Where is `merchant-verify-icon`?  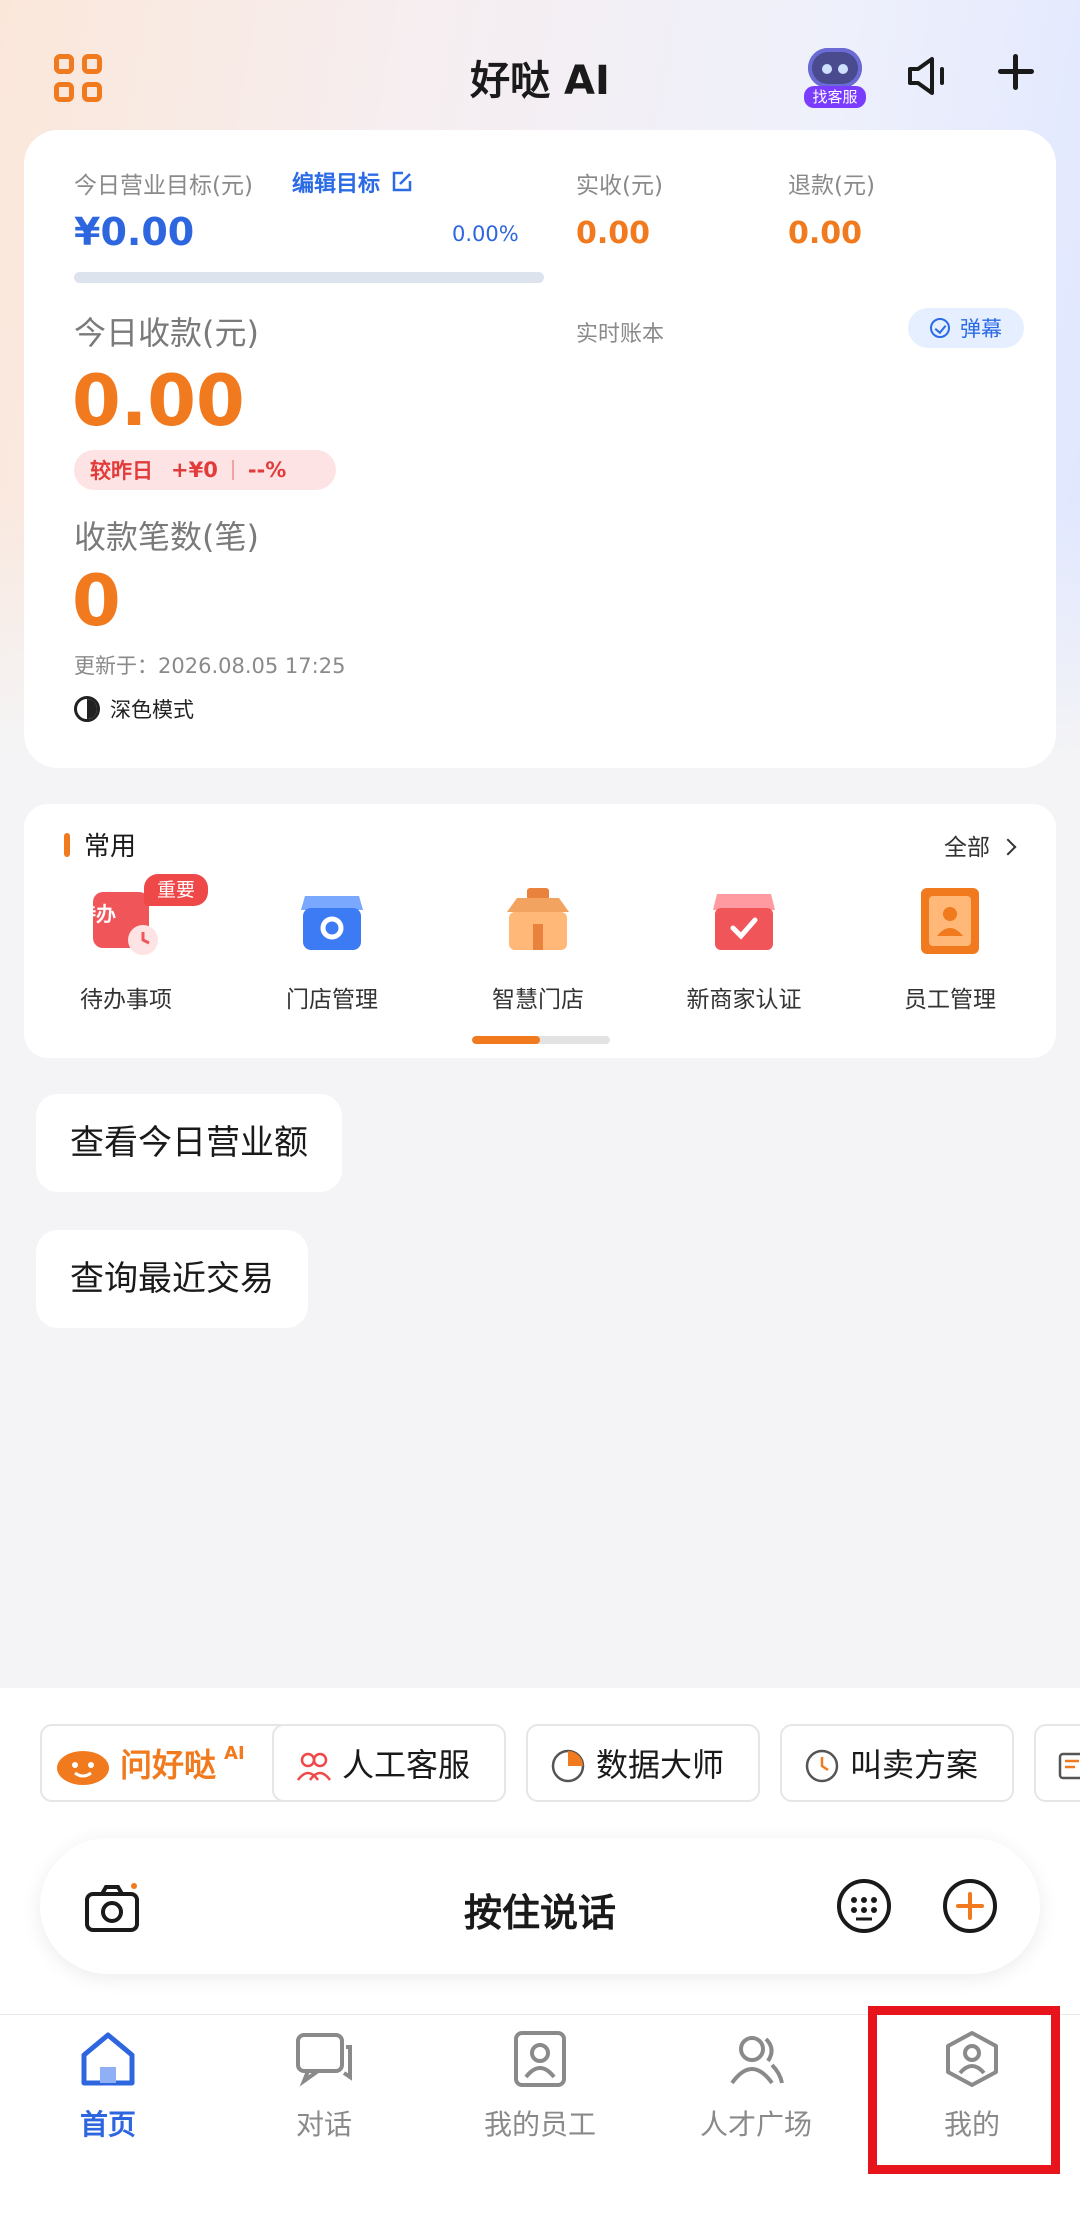
merchant-verify-icon is located at coordinates (744, 922).